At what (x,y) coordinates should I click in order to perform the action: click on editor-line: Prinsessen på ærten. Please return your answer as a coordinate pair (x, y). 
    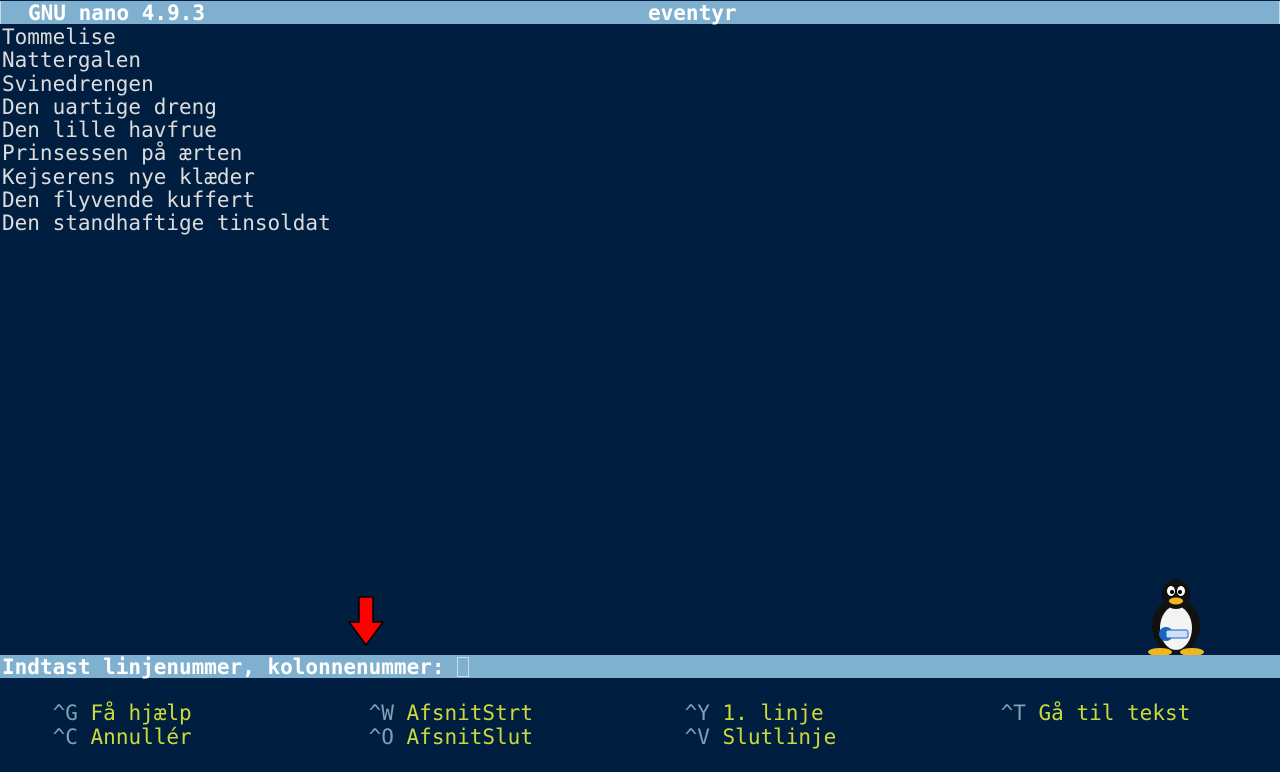
    Looking at the image, I should click on (166, 154).